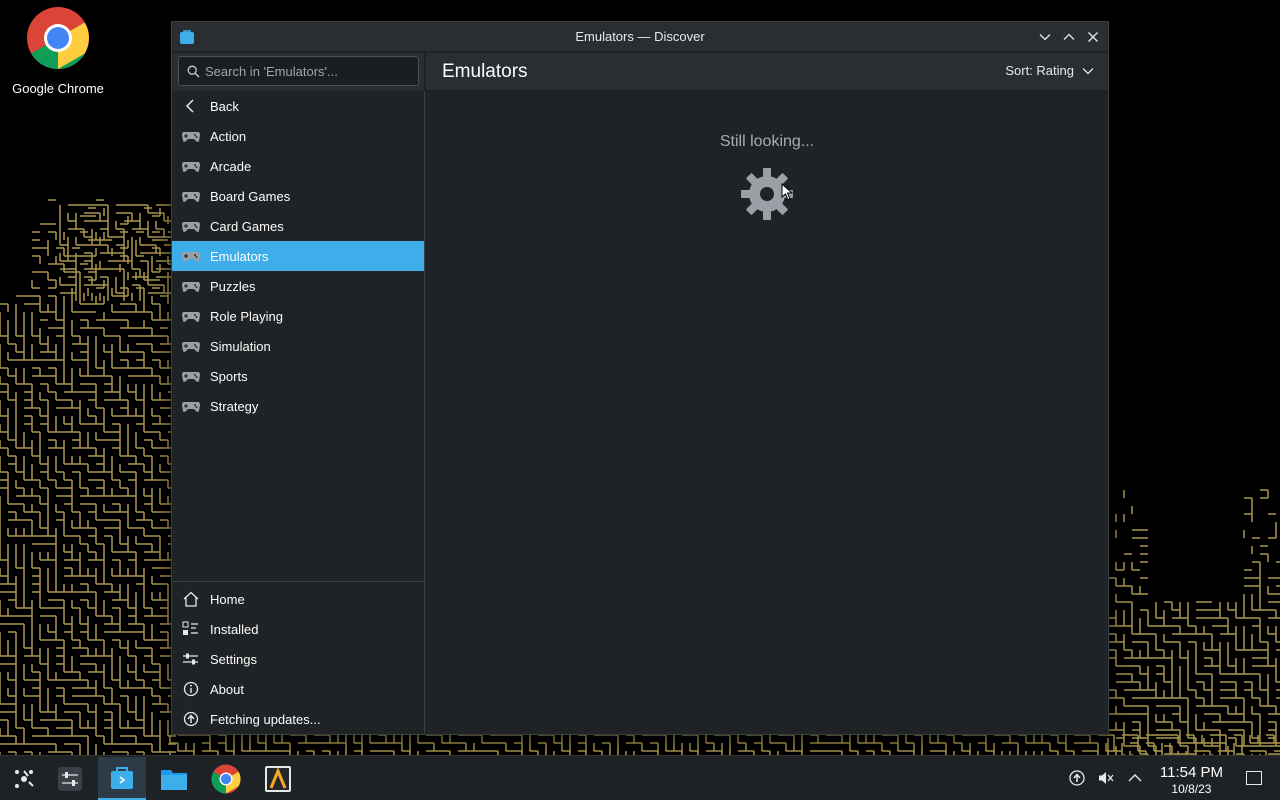 The image size is (1280, 800). I want to click on sidebar-item-category: Emulators, so click(298, 256).